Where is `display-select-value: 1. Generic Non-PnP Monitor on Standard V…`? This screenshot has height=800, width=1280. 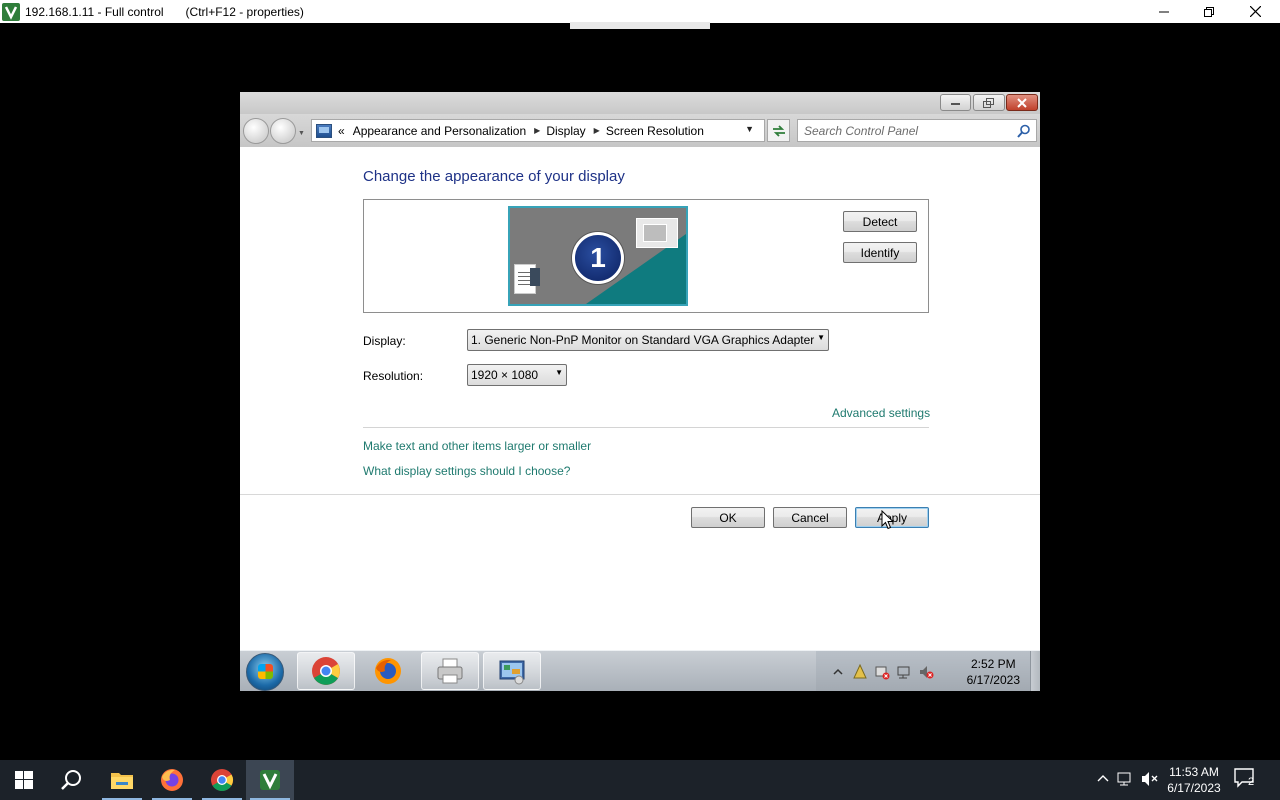 display-select-value: 1. Generic Non-PnP Monitor on Standard V… is located at coordinates (643, 340).